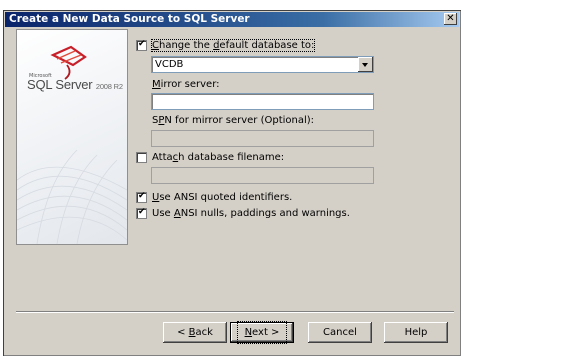  What do you see at coordinates (251, 213) in the screenshot?
I see `ansi-nulls-label: Use ANSI nulls, paddings and warnings.` at bounding box center [251, 213].